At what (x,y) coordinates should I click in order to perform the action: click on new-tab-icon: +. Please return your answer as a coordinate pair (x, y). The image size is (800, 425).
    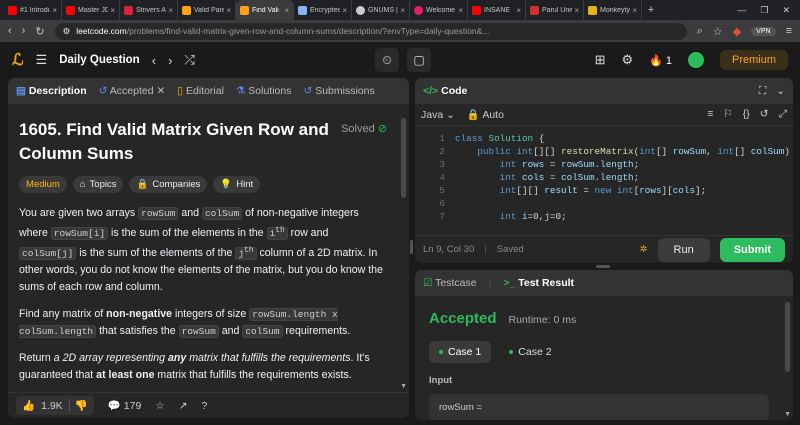
    Looking at the image, I should click on (651, 10).